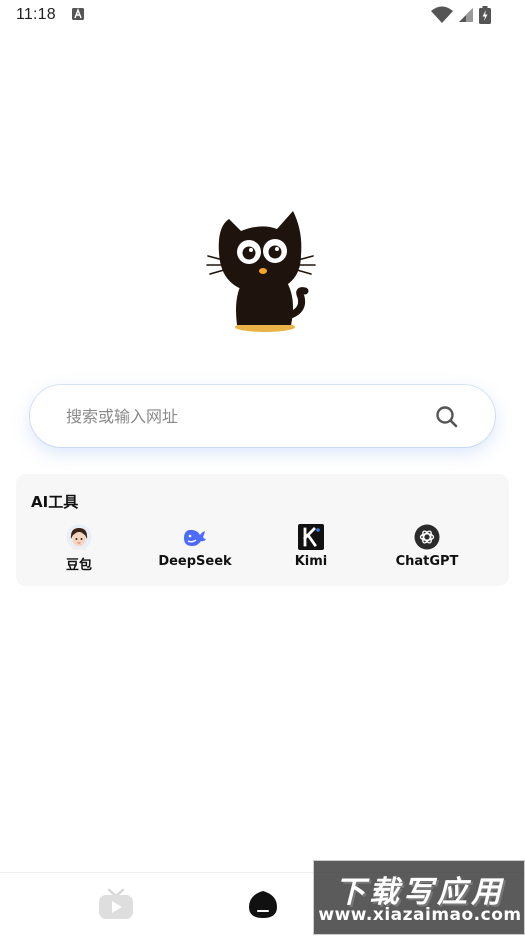 Image resolution: width=525 pixels, height=936 pixels. I want to click on search-icon, so click(447, 417).